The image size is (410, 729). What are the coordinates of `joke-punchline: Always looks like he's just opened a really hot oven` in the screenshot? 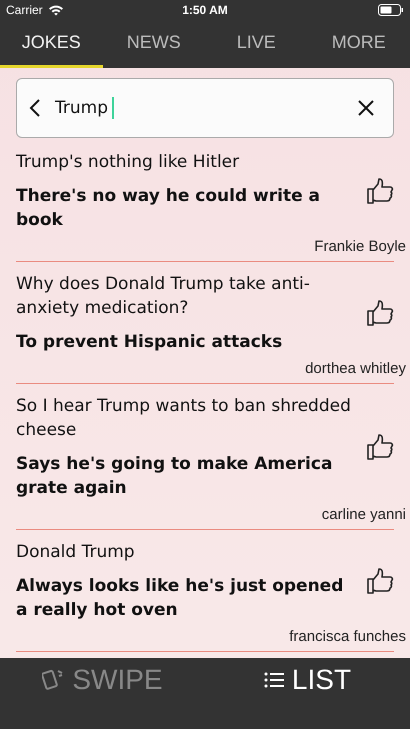 It's located at (180, 598).